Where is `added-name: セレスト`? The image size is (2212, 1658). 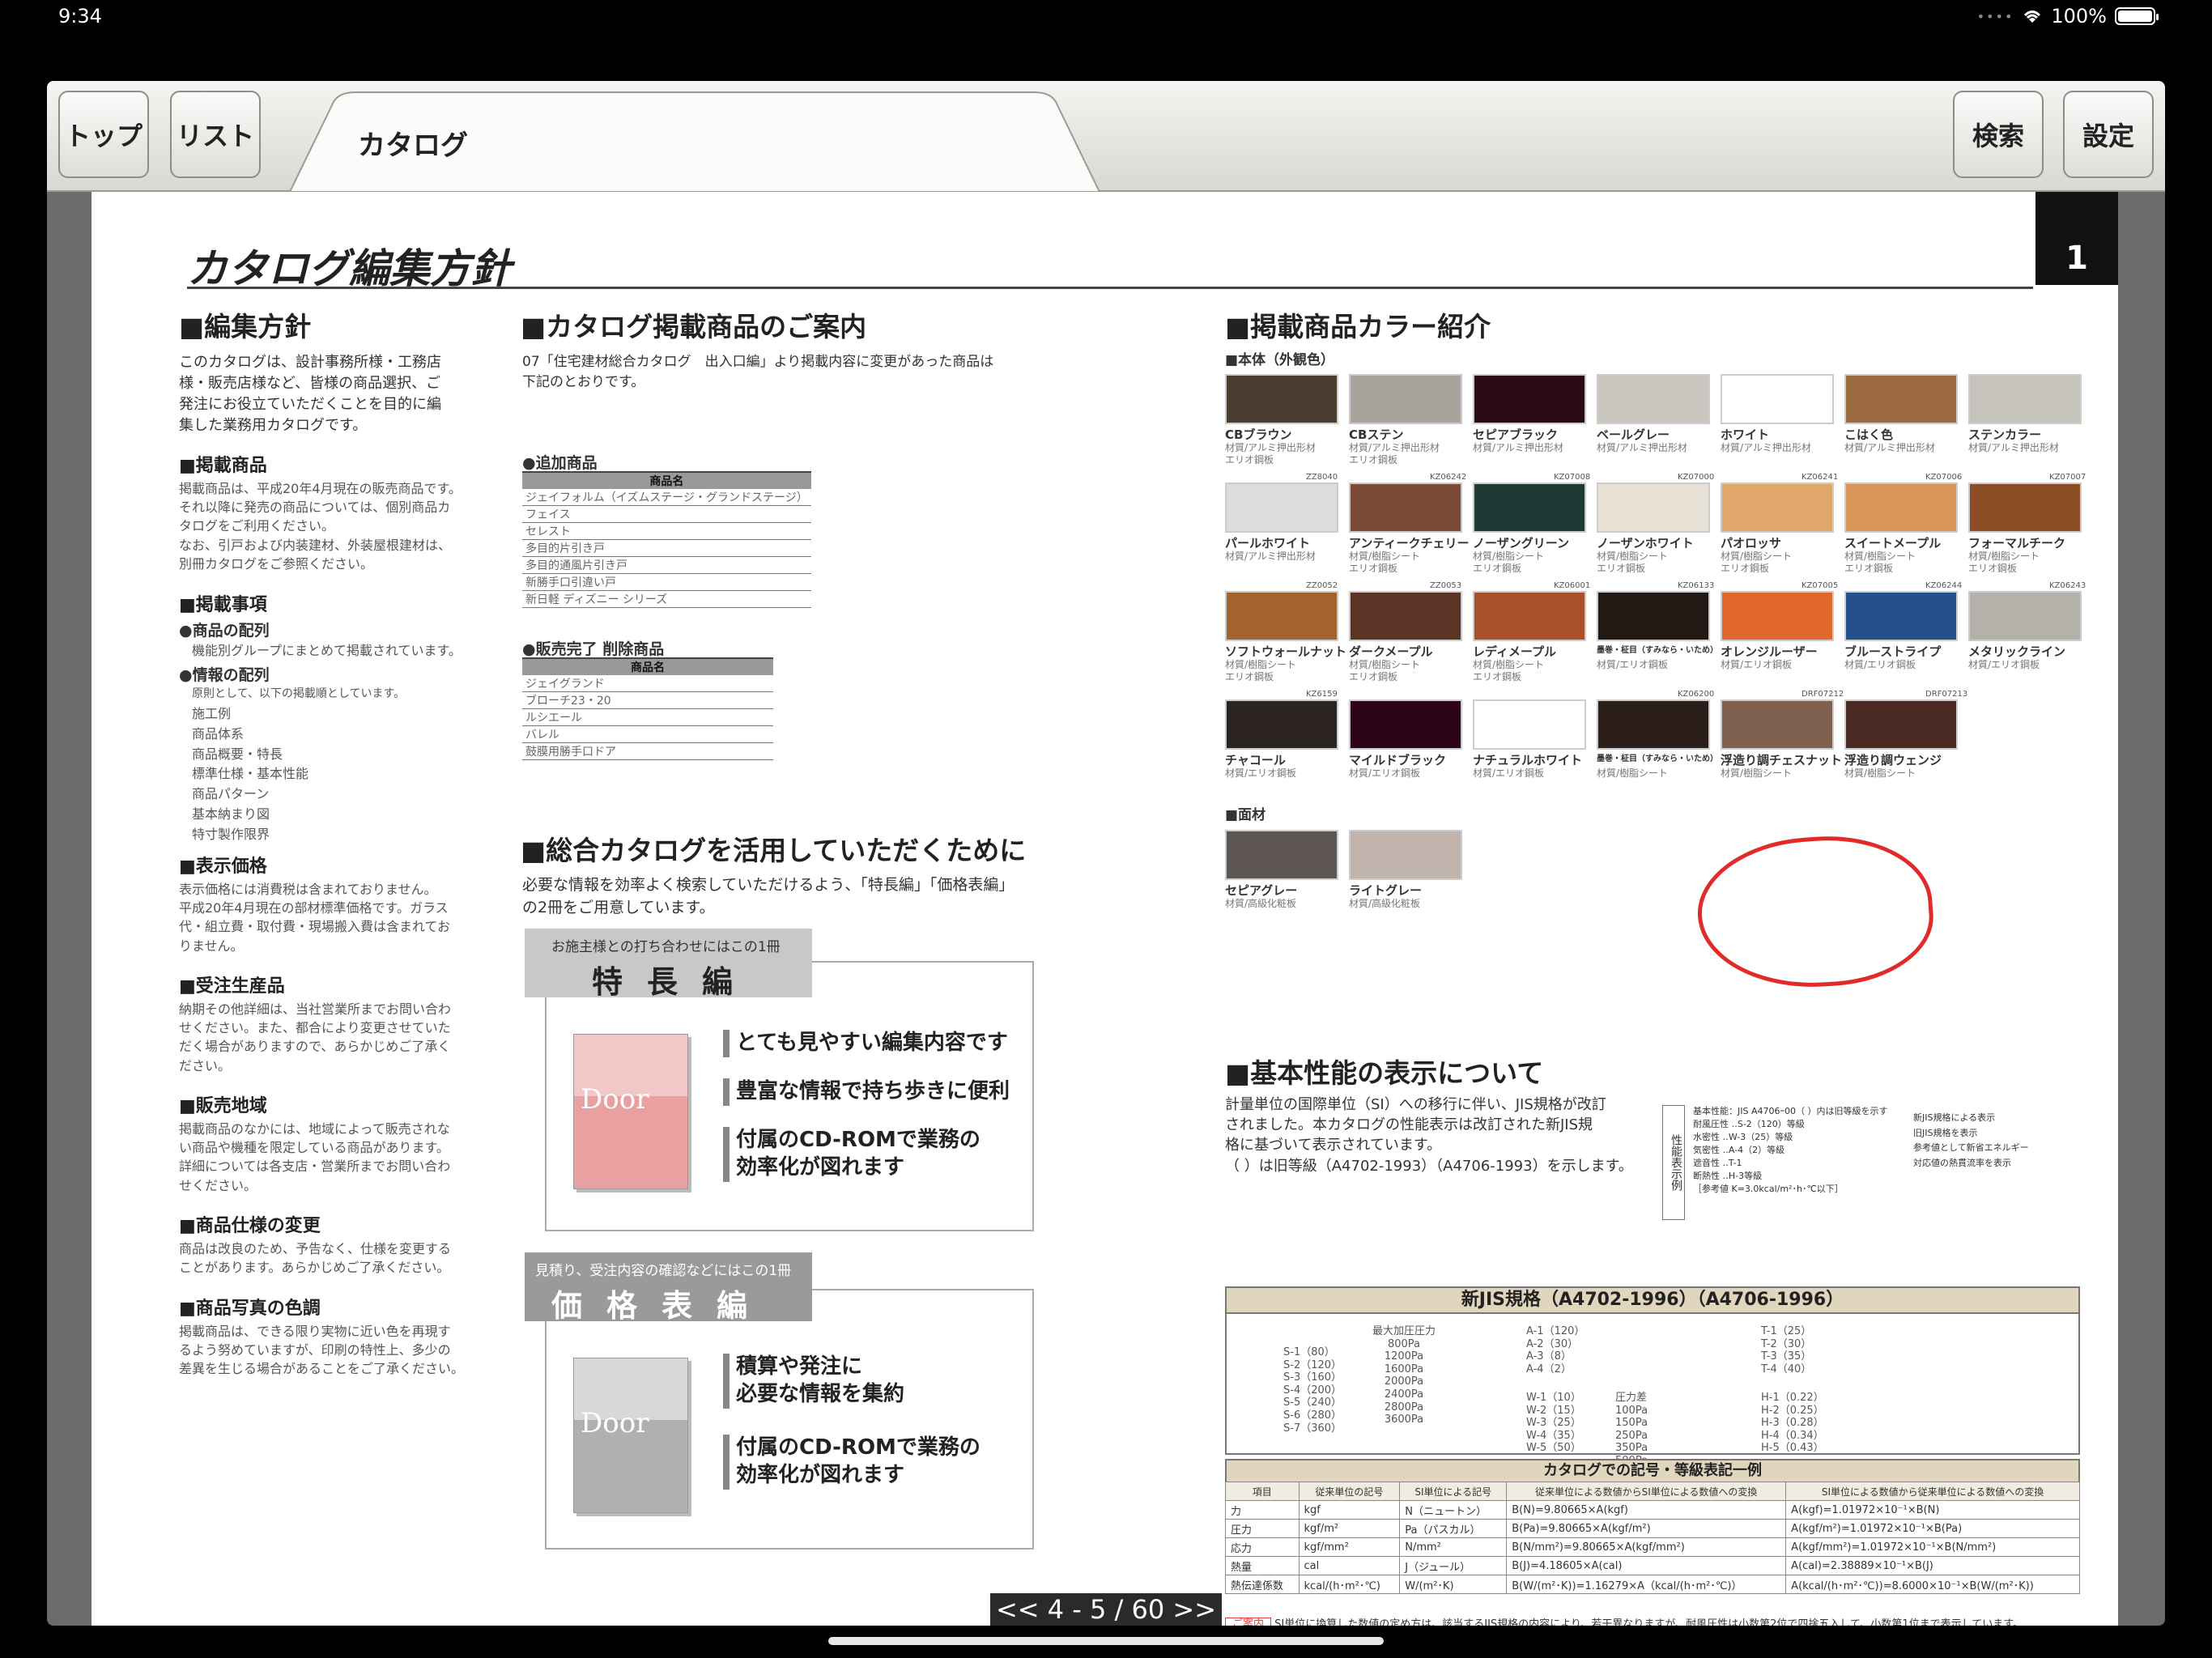 added-name: セレスト is located at coordinates (666, 531).